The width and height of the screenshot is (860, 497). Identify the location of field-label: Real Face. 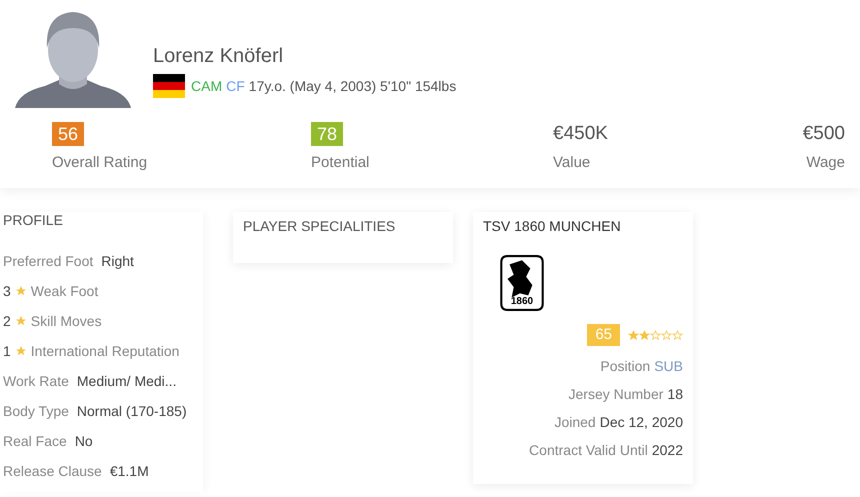
(35, 441).